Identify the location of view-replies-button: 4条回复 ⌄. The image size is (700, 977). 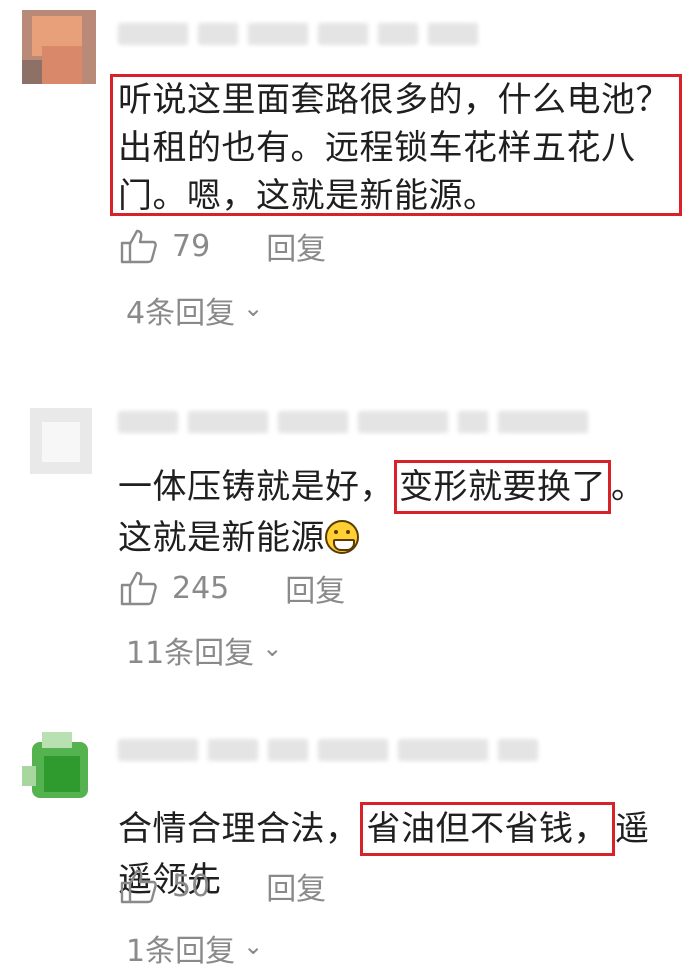
(194, 310).